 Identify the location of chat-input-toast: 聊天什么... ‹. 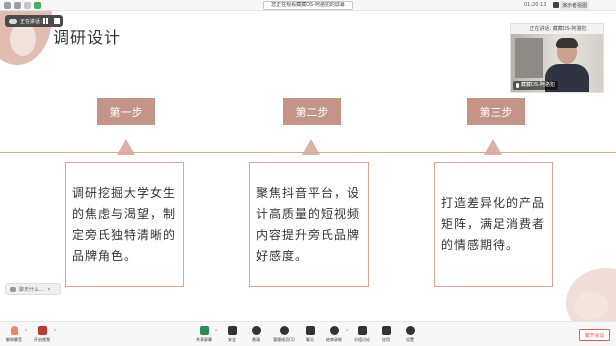
(33, 289).